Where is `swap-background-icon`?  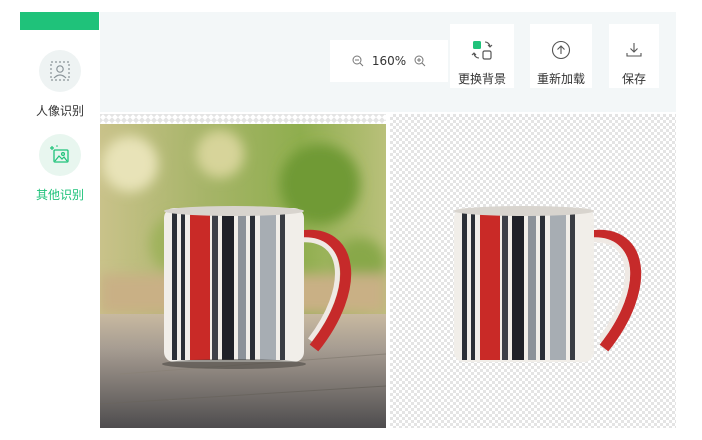 swap-background-icon is located at coordinates (482, 50).